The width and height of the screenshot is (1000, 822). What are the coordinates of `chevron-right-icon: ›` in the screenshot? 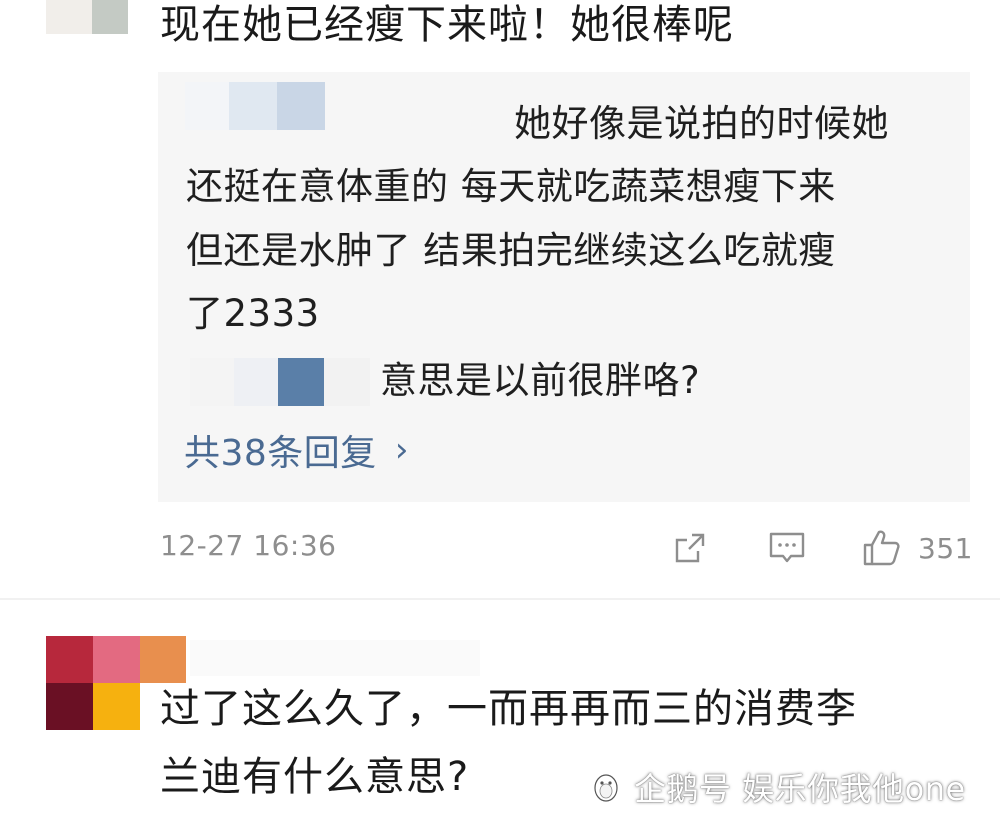 It's located at (401, 450).